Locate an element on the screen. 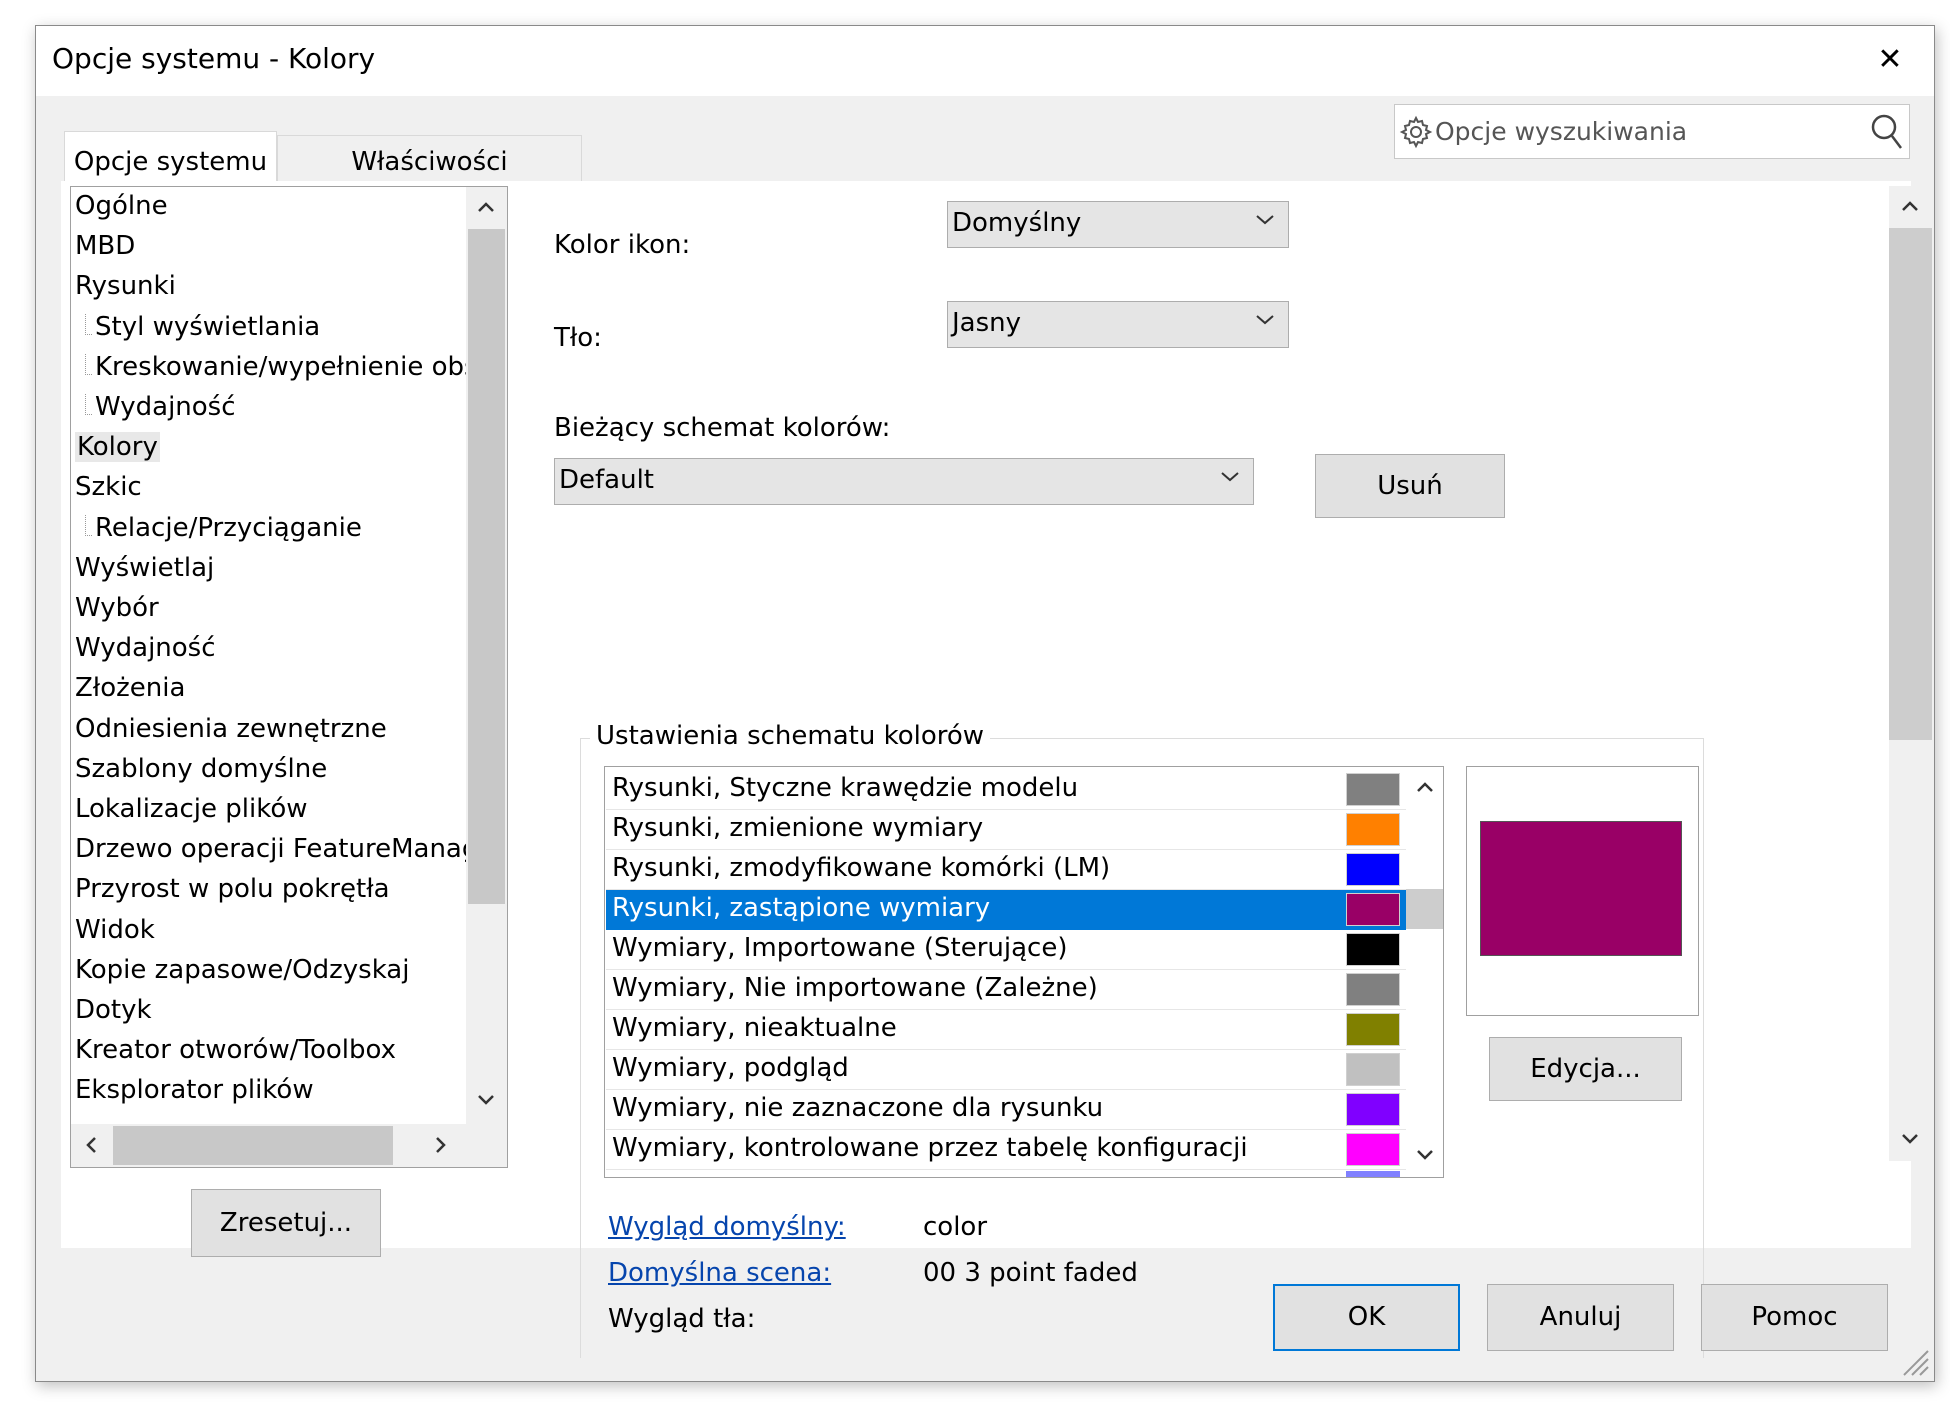  default-appearance-value: color is located at coordinates (955, 1227).